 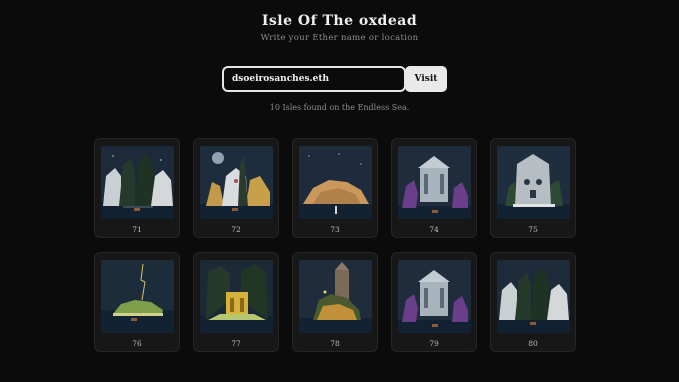 What do you see at coordinates (314, 79) in the screenshot?
I see `search-input` at bounding box center [314, 79].